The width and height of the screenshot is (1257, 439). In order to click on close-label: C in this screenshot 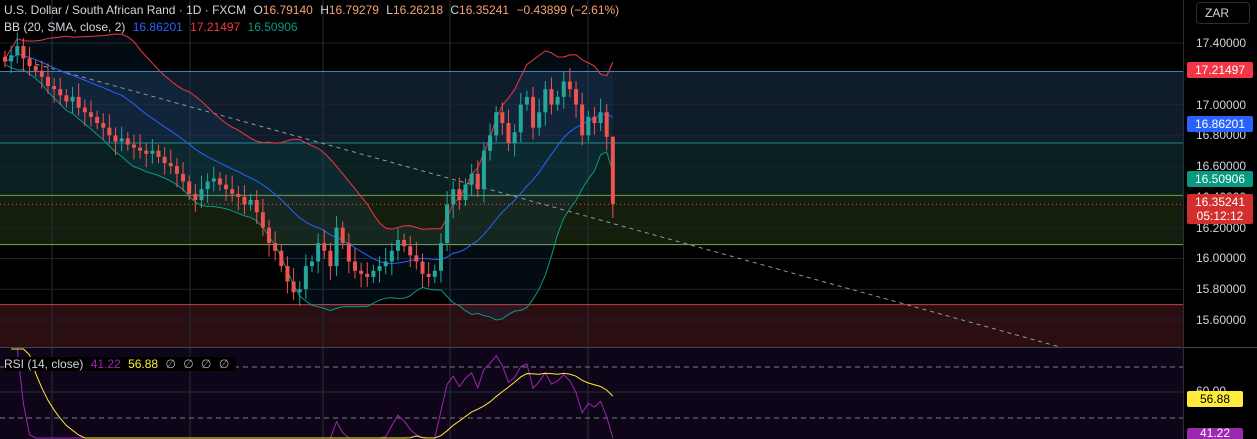, I will do `click(455, 10)`.